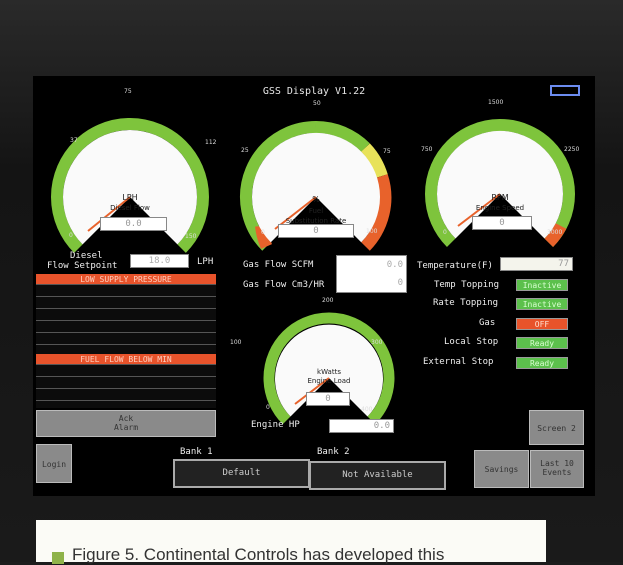  Describe the element at coordinates (361, 426) in the screenshot. I see `engine-hp-value: 0.0` at that location.